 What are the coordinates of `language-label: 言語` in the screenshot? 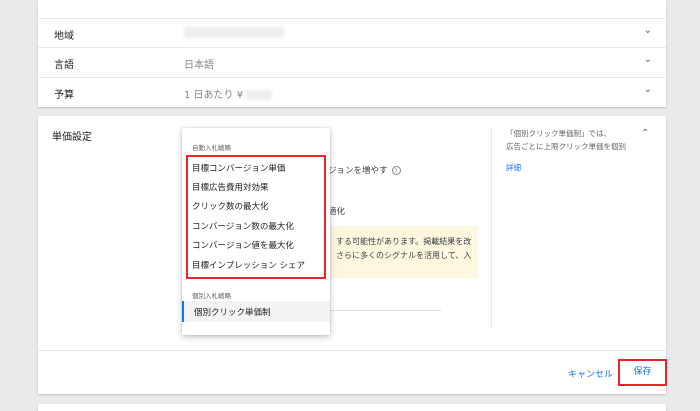 It's located at (64, 65).